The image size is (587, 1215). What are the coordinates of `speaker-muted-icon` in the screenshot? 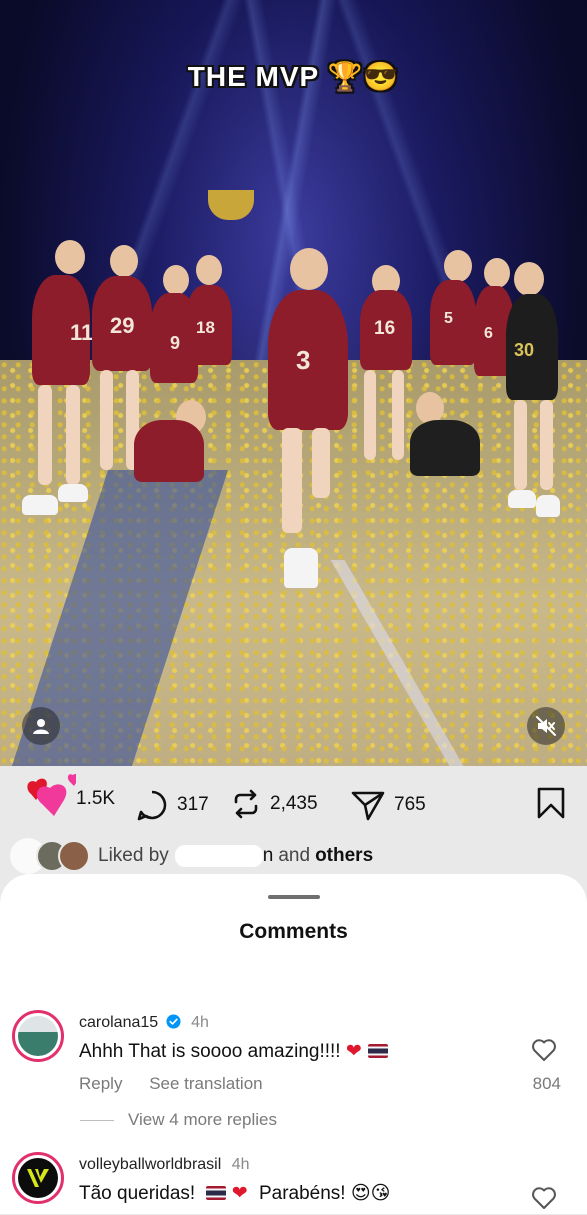 It's located at (546, 726).